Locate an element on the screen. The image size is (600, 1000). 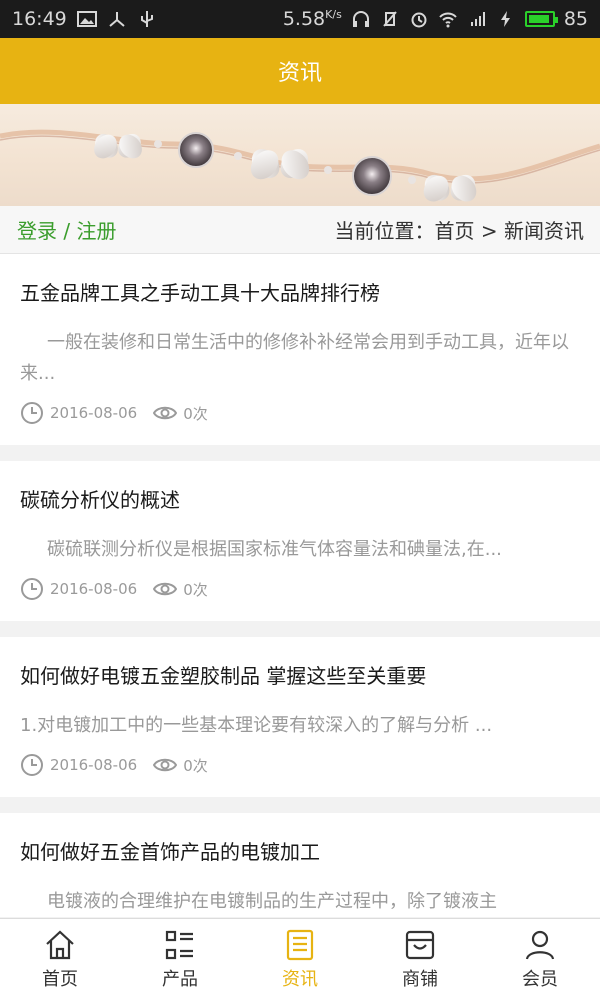
tab-home: 首页 is located at coordinates (60, 959).